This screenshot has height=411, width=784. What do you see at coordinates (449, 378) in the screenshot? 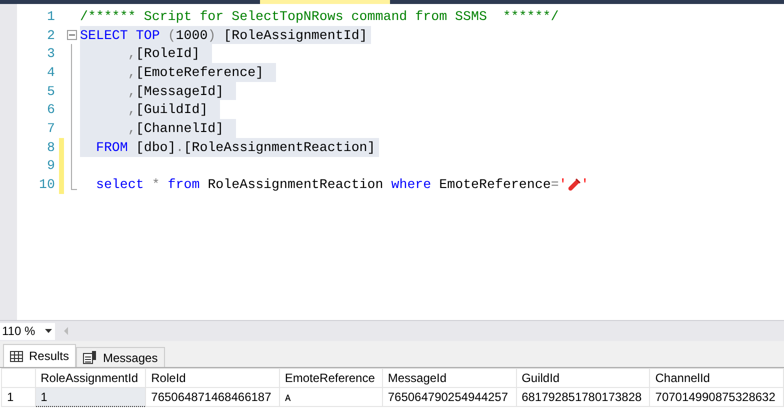
I see `column-header: MessageId` at bounding box center [449, 378].